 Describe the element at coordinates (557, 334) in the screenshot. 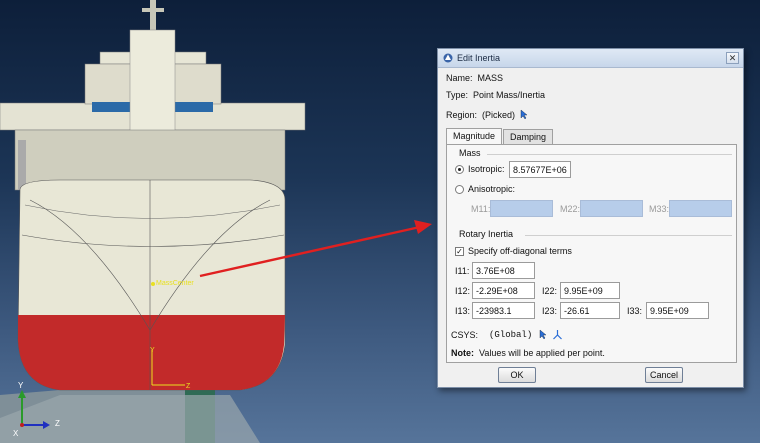

I see `create-csys-icon` at that location.